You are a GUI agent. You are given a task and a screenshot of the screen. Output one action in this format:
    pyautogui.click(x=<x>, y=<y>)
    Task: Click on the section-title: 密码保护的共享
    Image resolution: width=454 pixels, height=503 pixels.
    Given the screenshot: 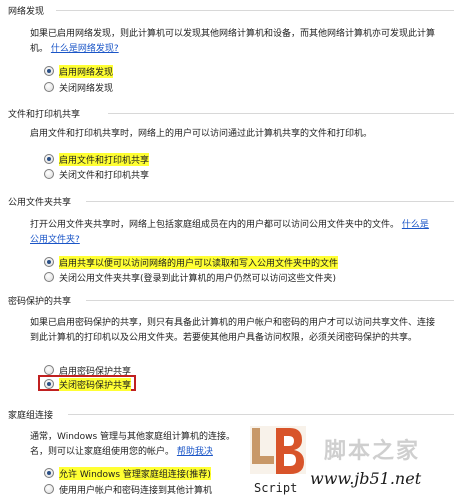 What is the action you would take?
    pyautogui.click(x=40, y=302)
    